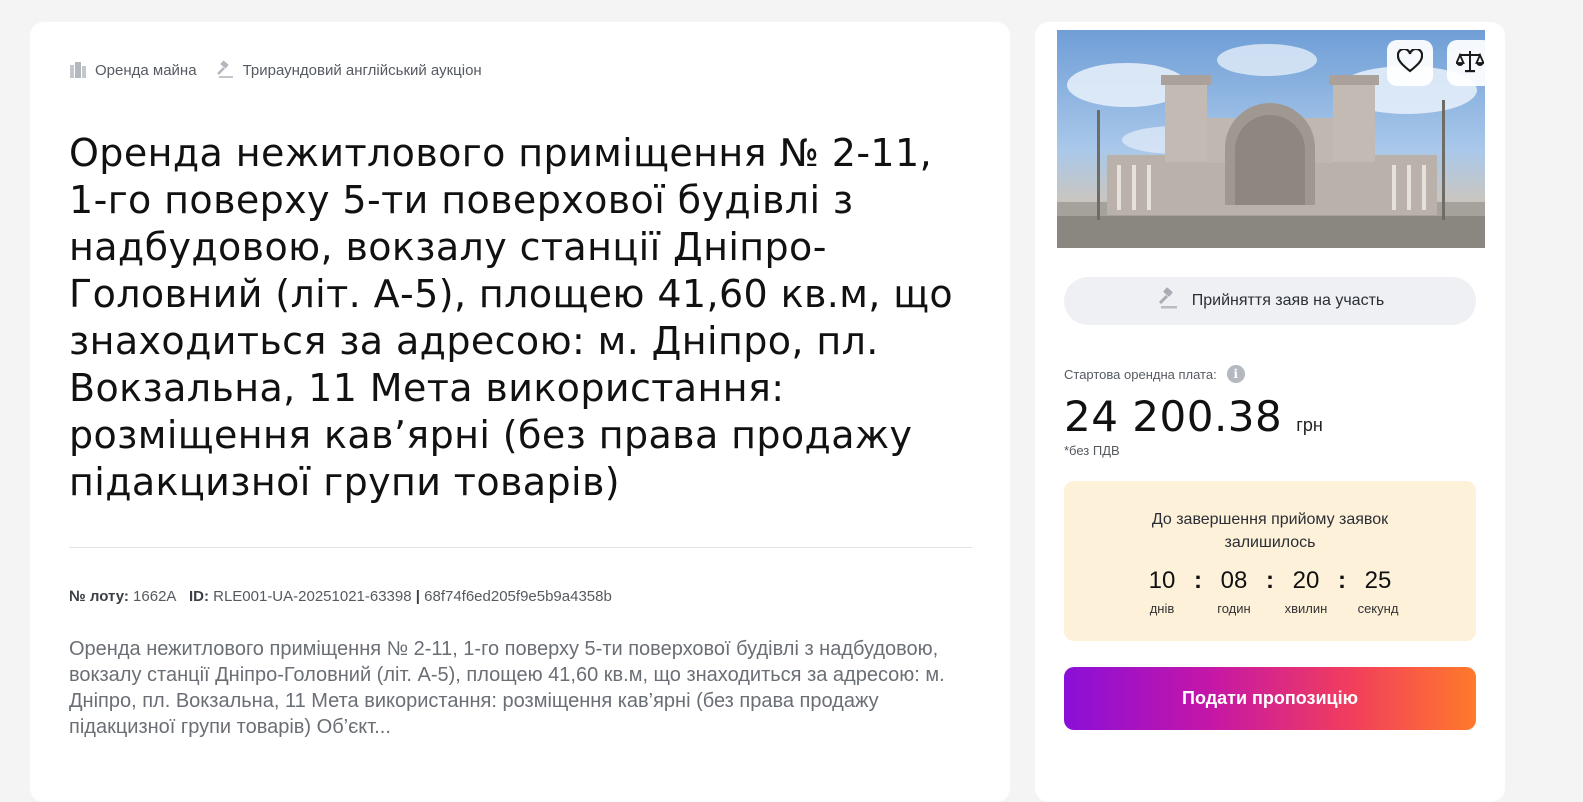 The width and height of the screenshot is (1583, 802). I want to click on timer-seconds-label: секунд, so click(1378, 608).